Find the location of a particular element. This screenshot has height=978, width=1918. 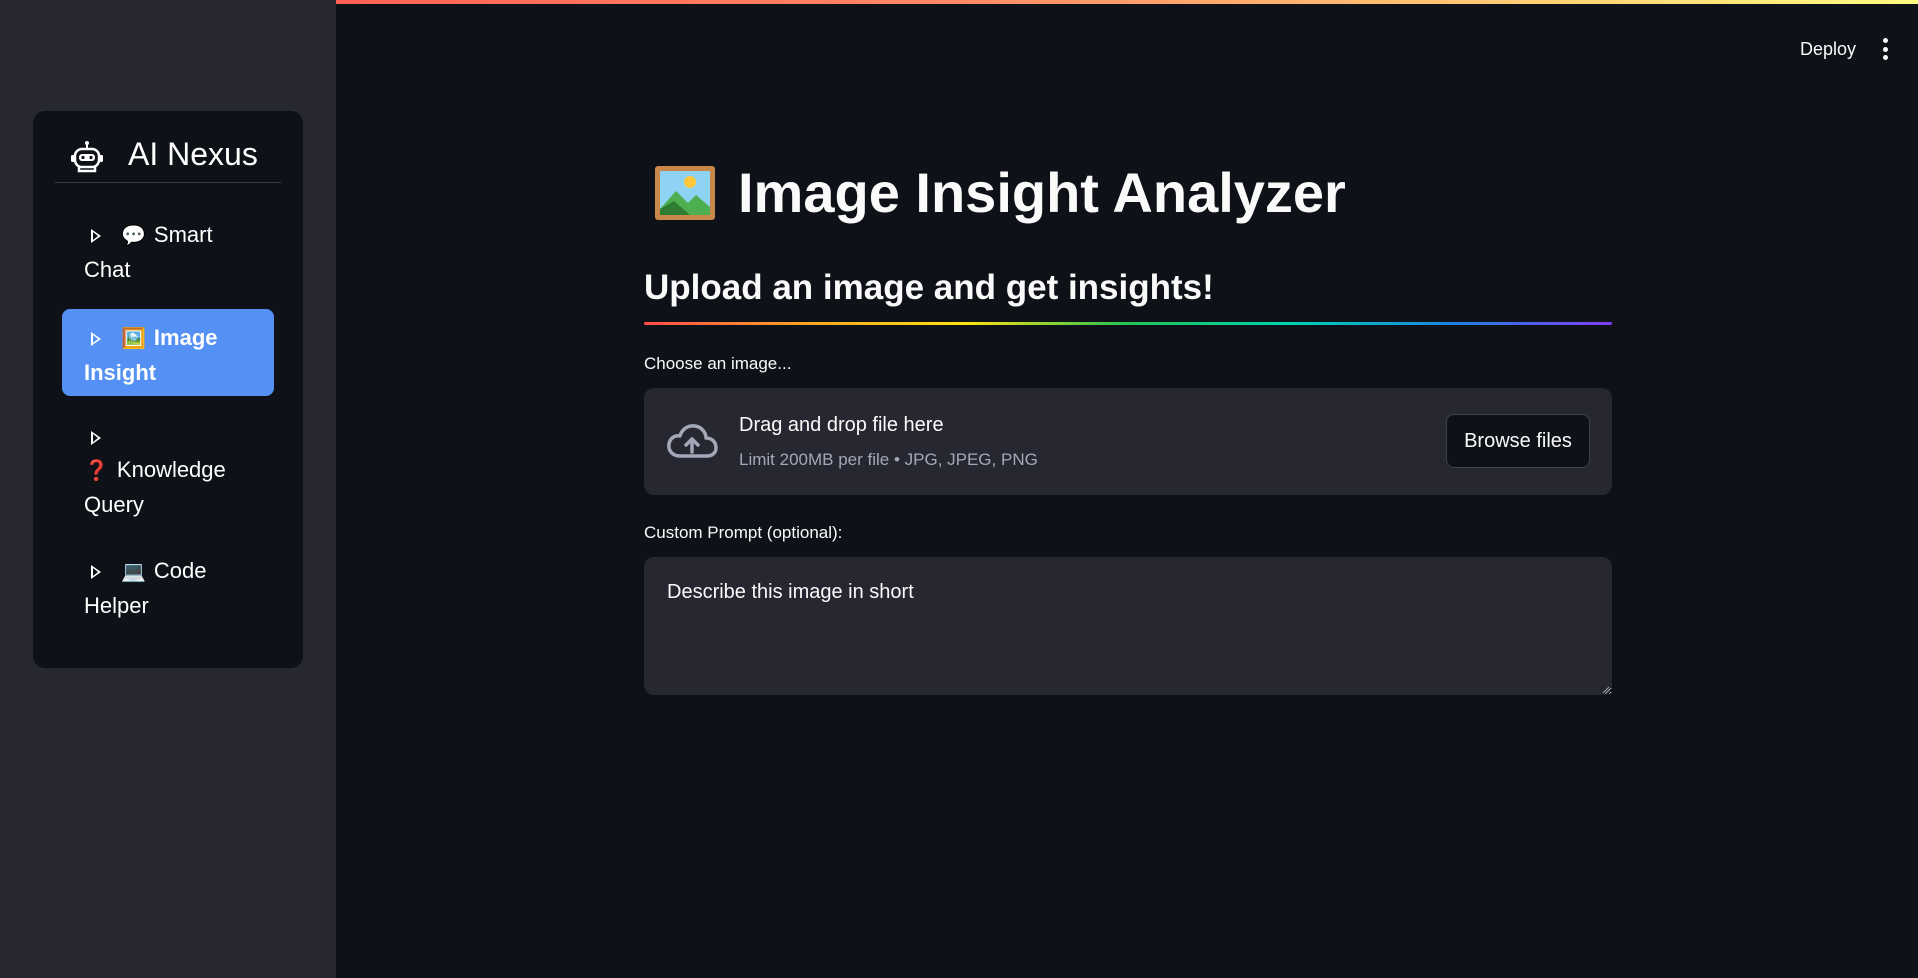

brand: AI Nexus is located at coordinates (168, 157).